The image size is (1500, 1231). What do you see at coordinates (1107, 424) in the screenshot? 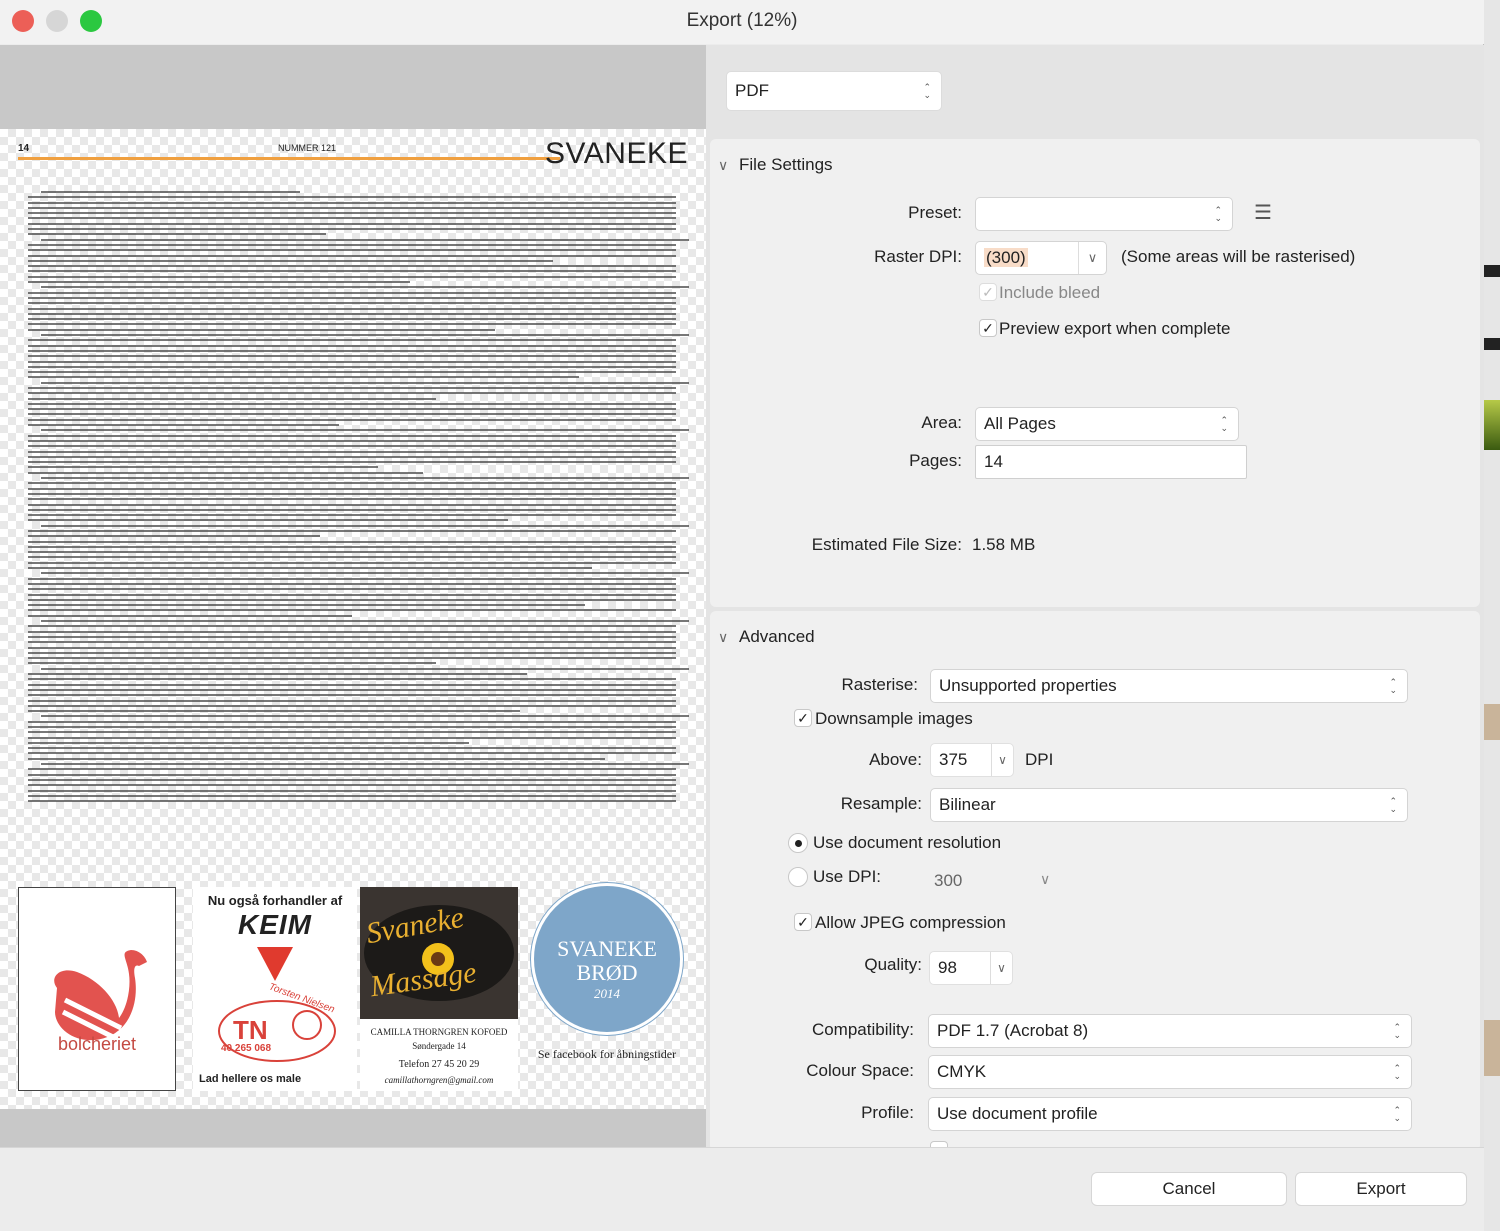
I see `area-select: All Pages ⌃ ⌄` at bounding box center [1107, 424].